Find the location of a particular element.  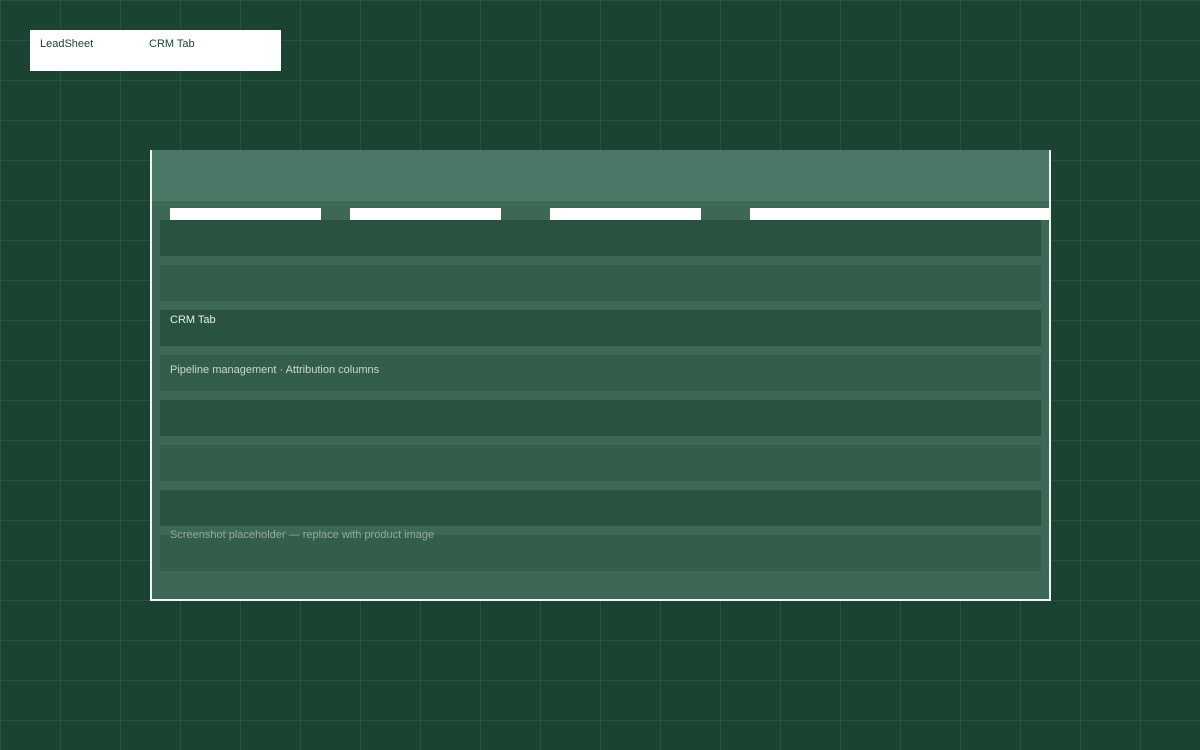

frame-header-bar is located at coordinates (600, 175).